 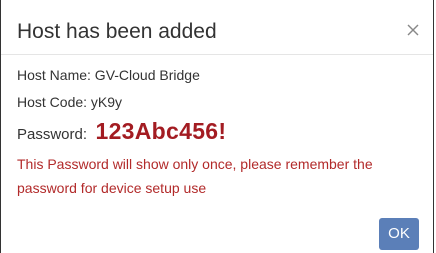 What do you see at coordinates (117, 31) in the screenshot?
I see `dialog-title: Host has been added` at bounding box center [117, 31].